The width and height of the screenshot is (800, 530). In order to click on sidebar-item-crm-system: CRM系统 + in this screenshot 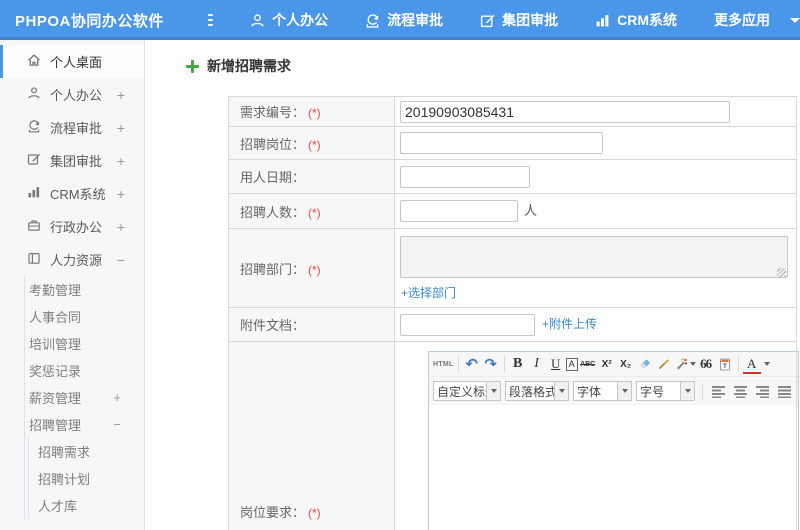, I will do `click(72, 193)`.